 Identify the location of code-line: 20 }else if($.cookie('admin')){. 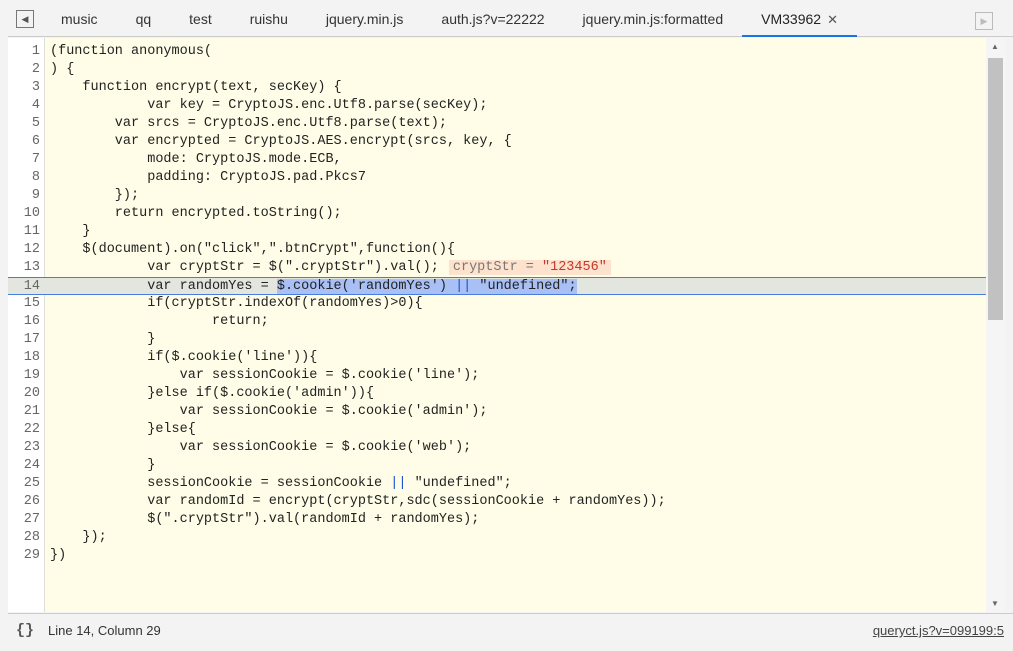
(497, 394).